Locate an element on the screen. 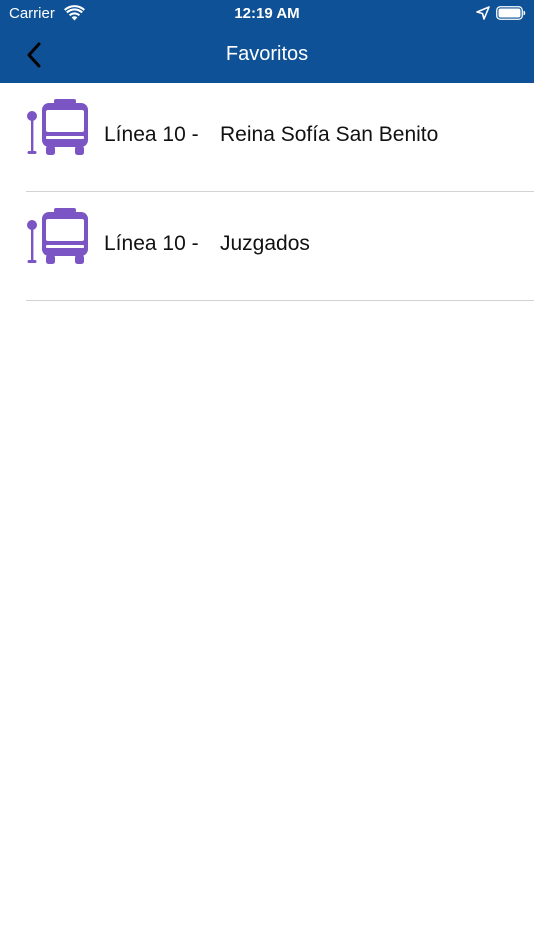 This screenshot has height=950, width=534. navigation-bar: Favoritos is located at coordinates (267, 55).